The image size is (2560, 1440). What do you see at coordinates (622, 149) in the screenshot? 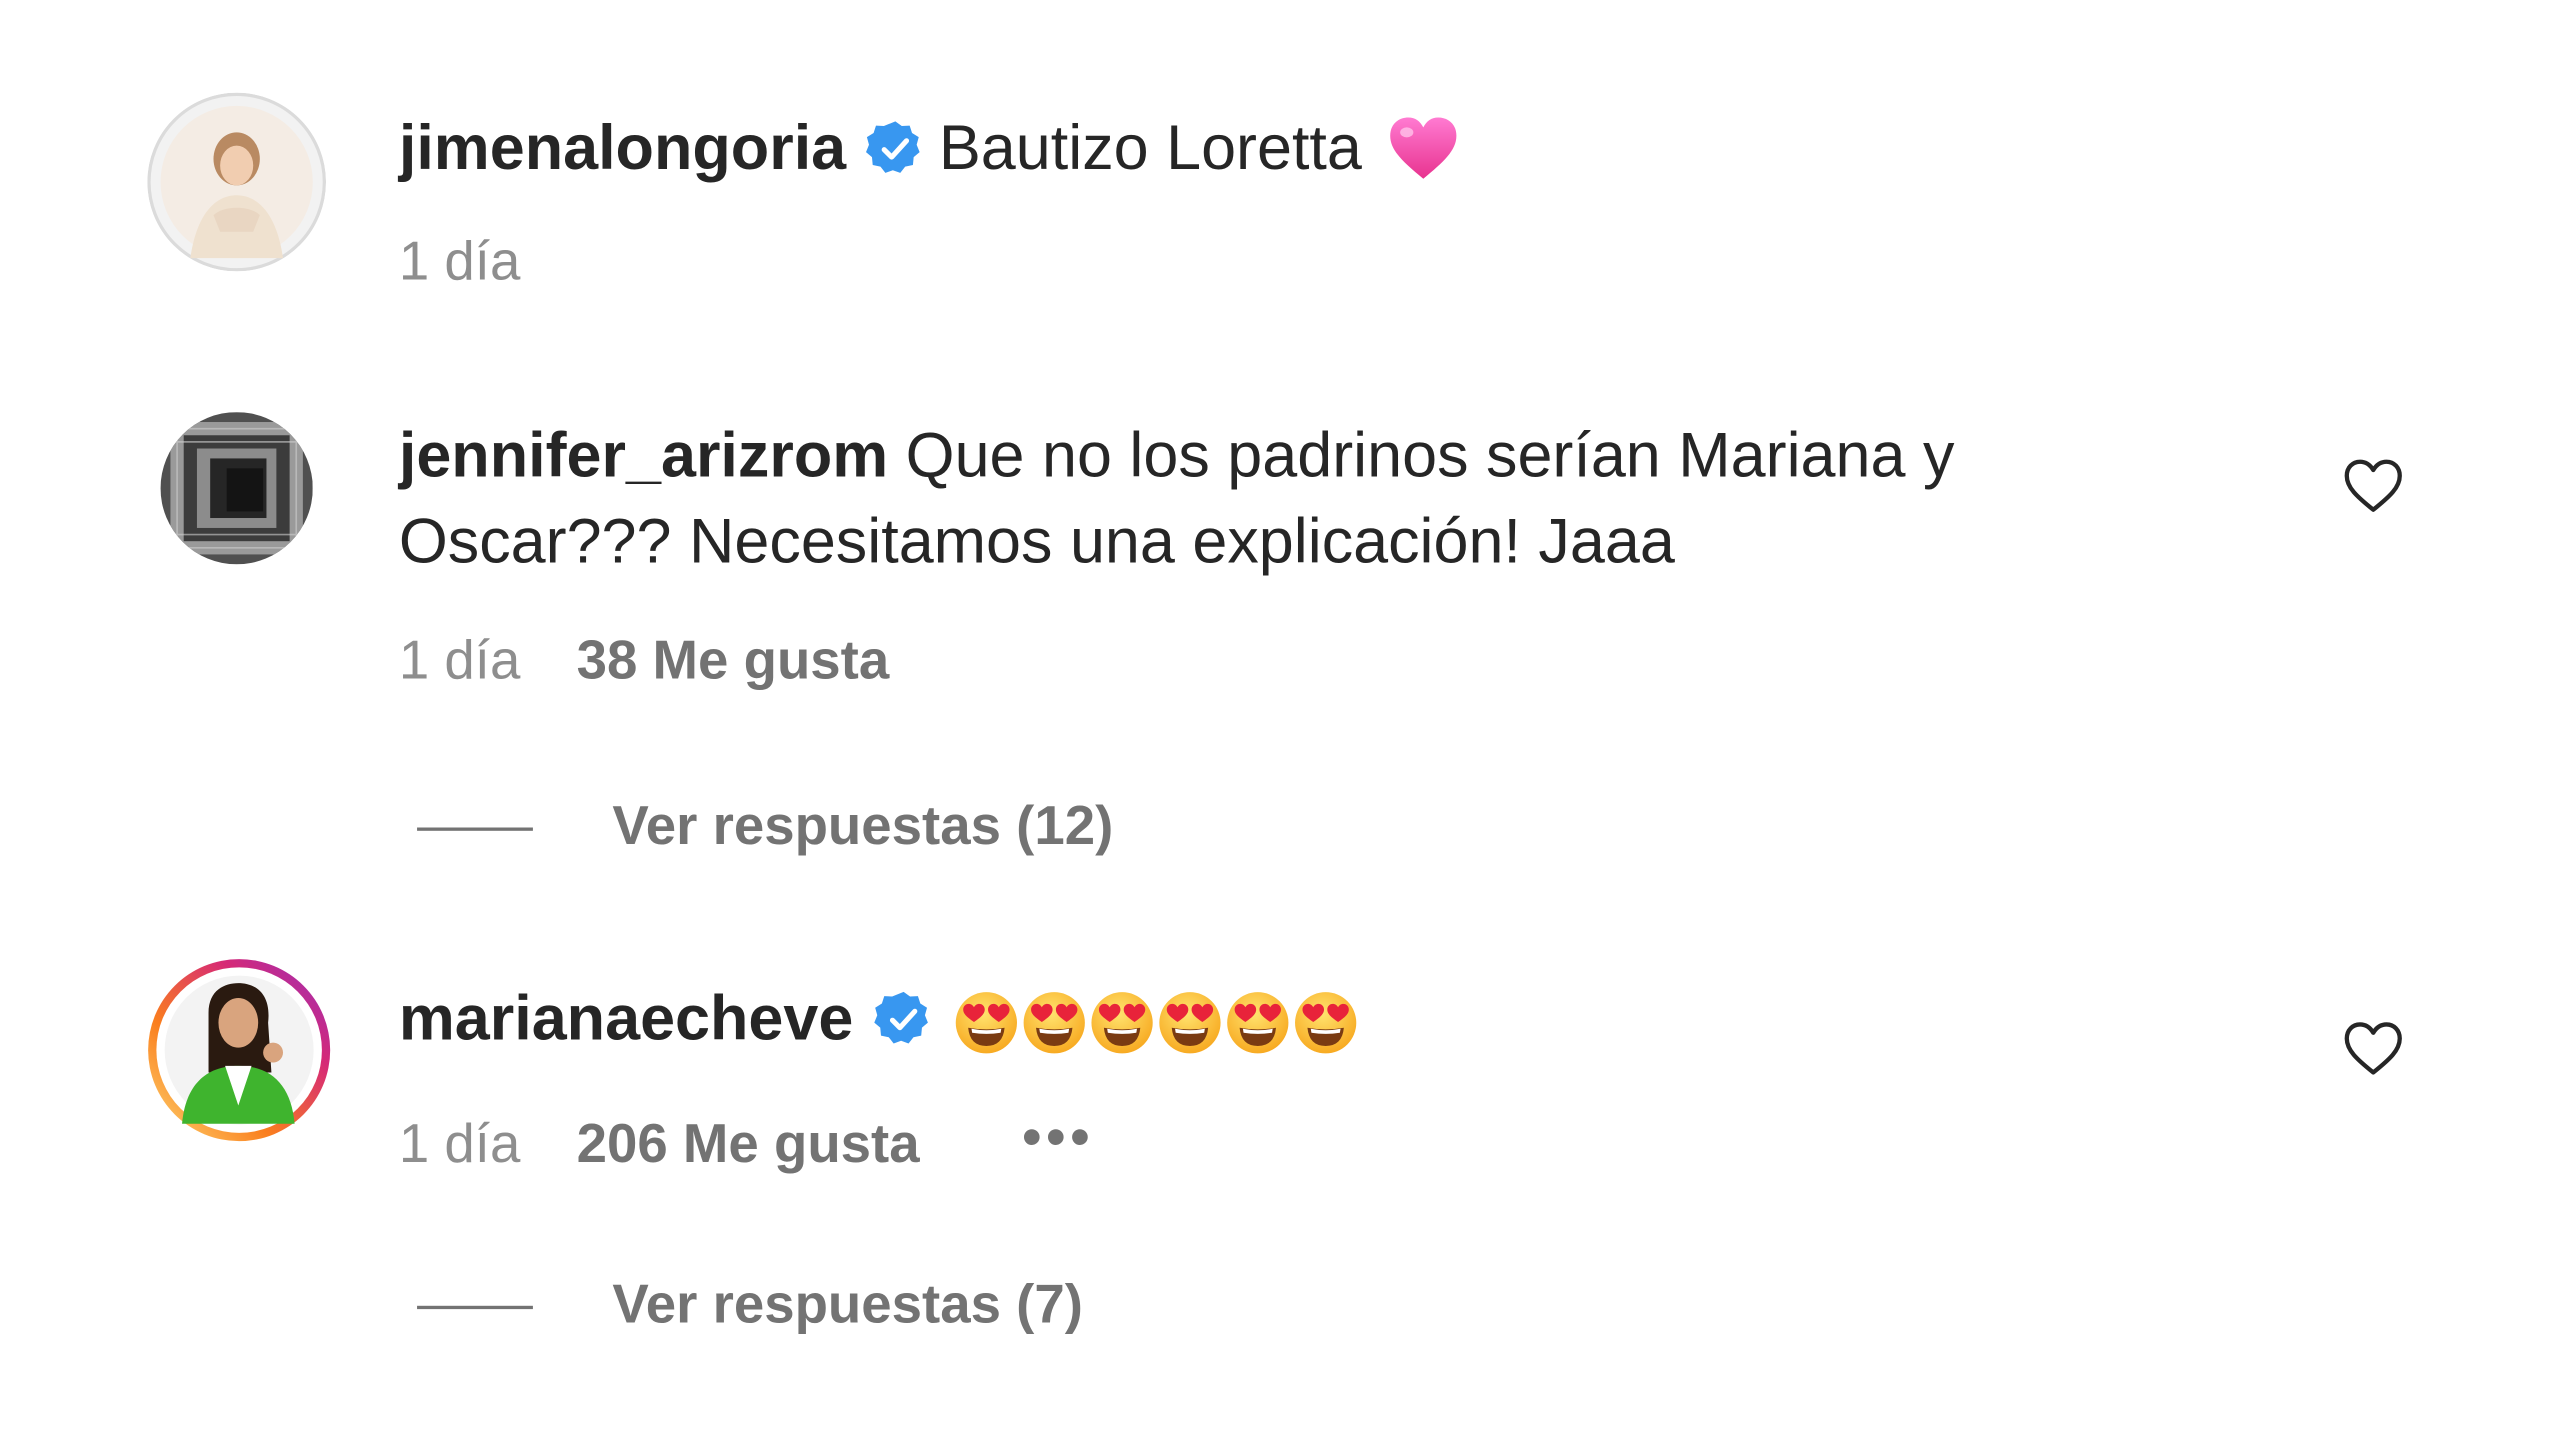
I see `username-link: jimenalongoria` at bounding box center [622, 149].